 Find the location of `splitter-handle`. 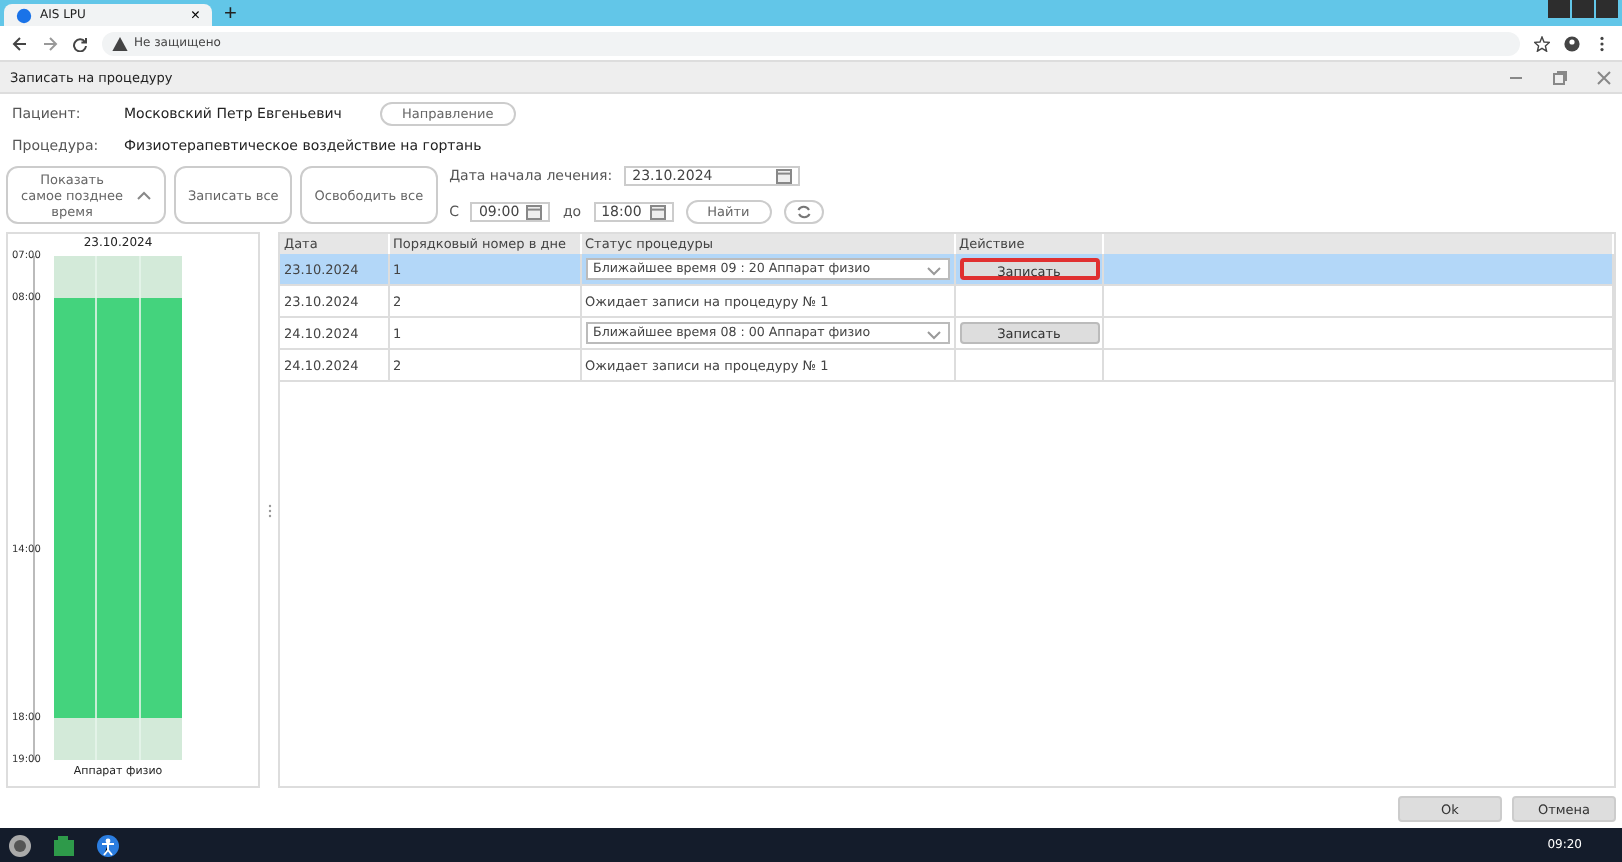

splitter-handle is located at coordinates (269, 511).